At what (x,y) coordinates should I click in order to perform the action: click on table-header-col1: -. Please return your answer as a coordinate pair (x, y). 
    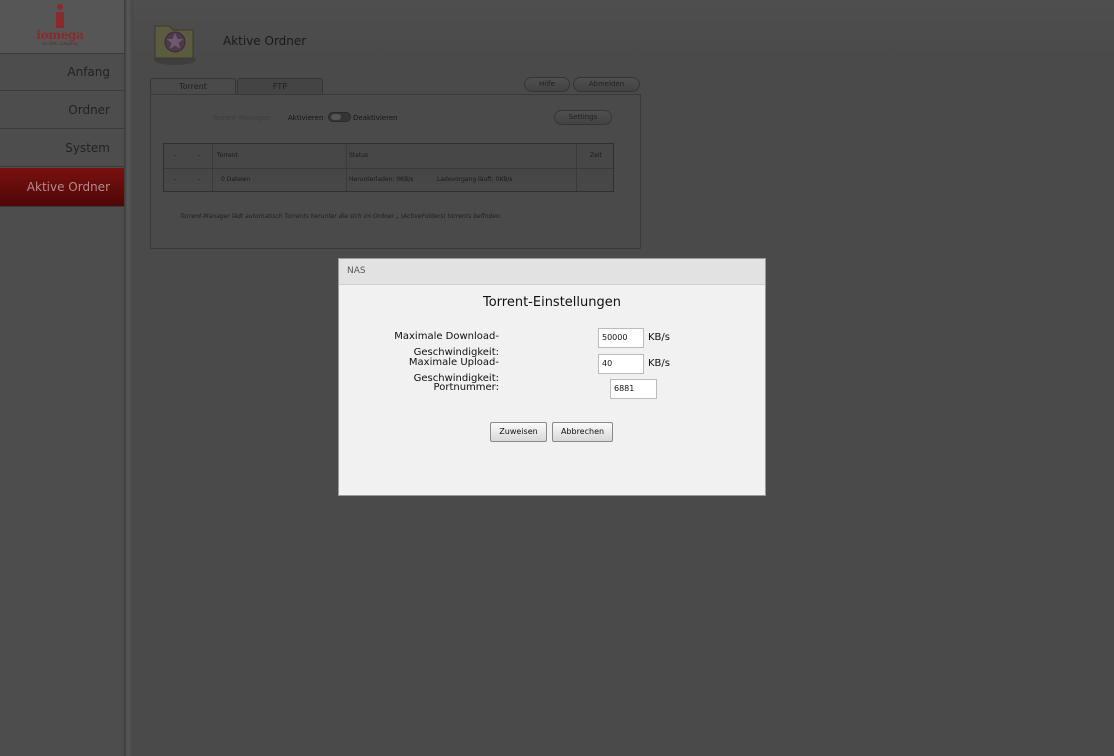
    Looking at the image, I should click on (175, 156).